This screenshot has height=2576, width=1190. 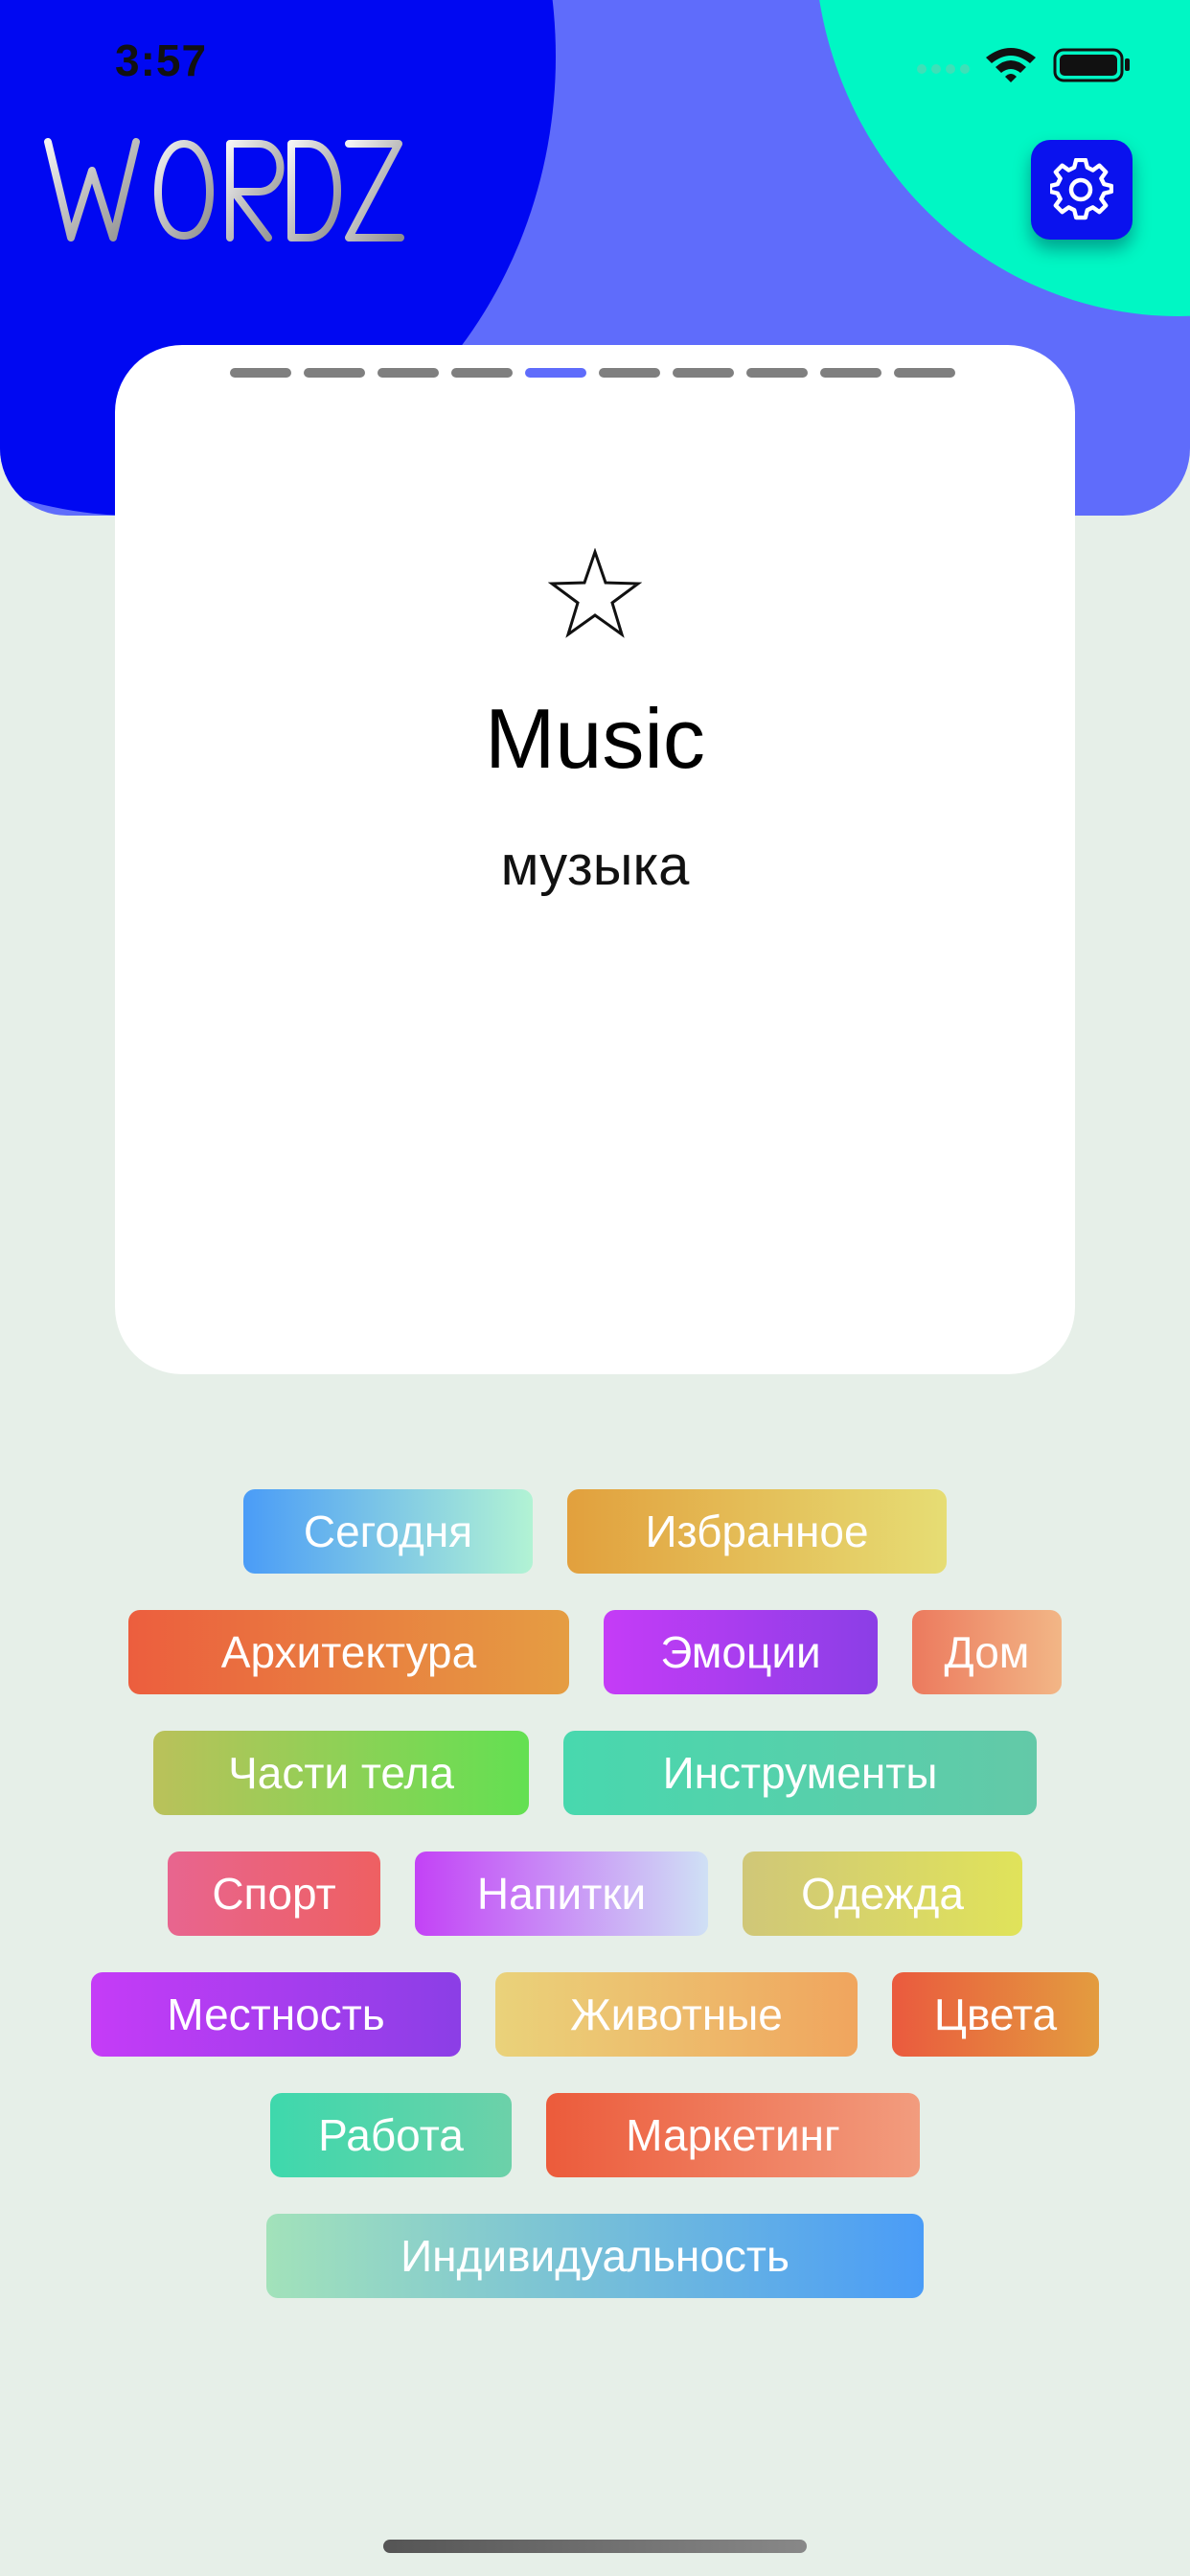 I want to click on category-chip: Цвета, so click(x=996, y=2014).